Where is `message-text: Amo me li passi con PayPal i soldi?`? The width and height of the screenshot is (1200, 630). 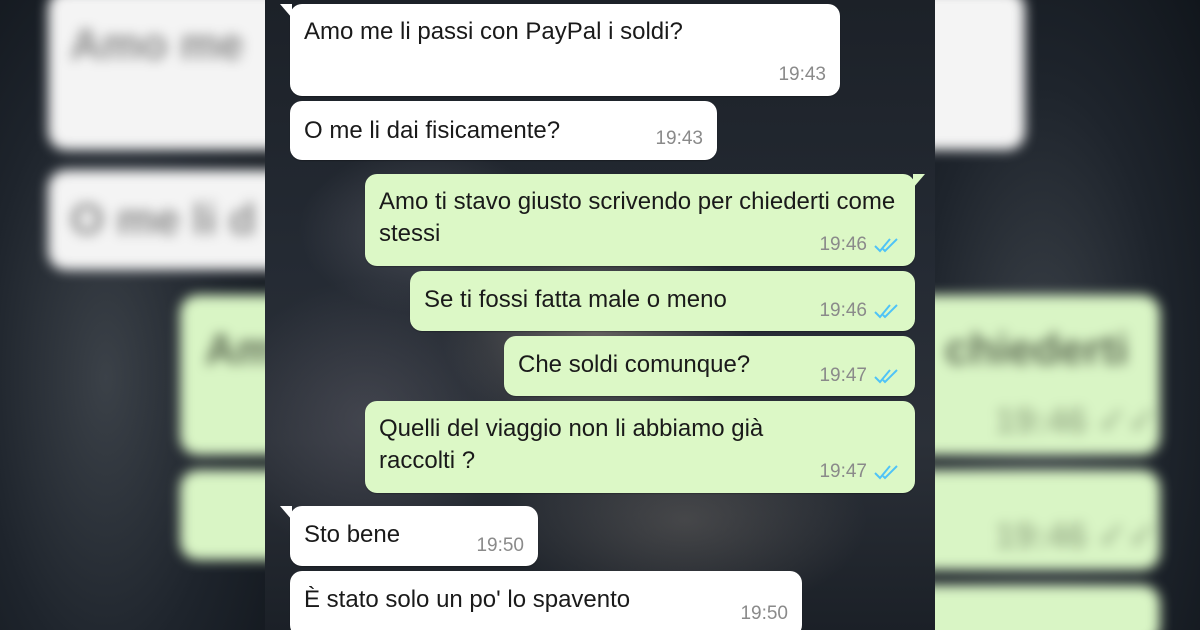 message-text: Amo me li passi con PayPal i soldi? is located at coordinates (493, 31).